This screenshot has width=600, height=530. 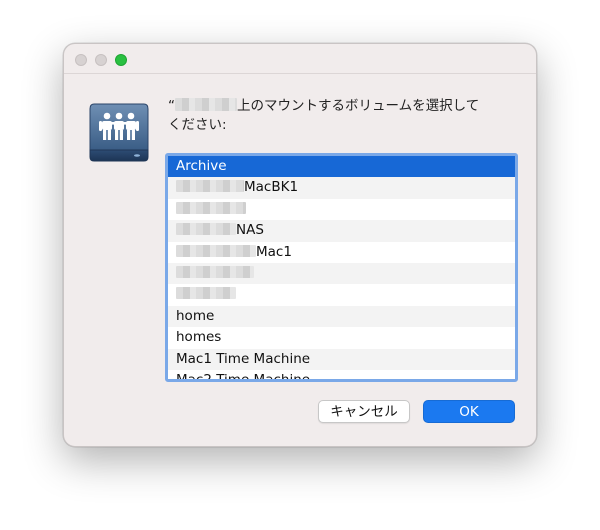 What do you see at coordinates (201, 166) in the screenshot?
I see `volume-list-item-label: Archive` at bounding box center [201, 166].